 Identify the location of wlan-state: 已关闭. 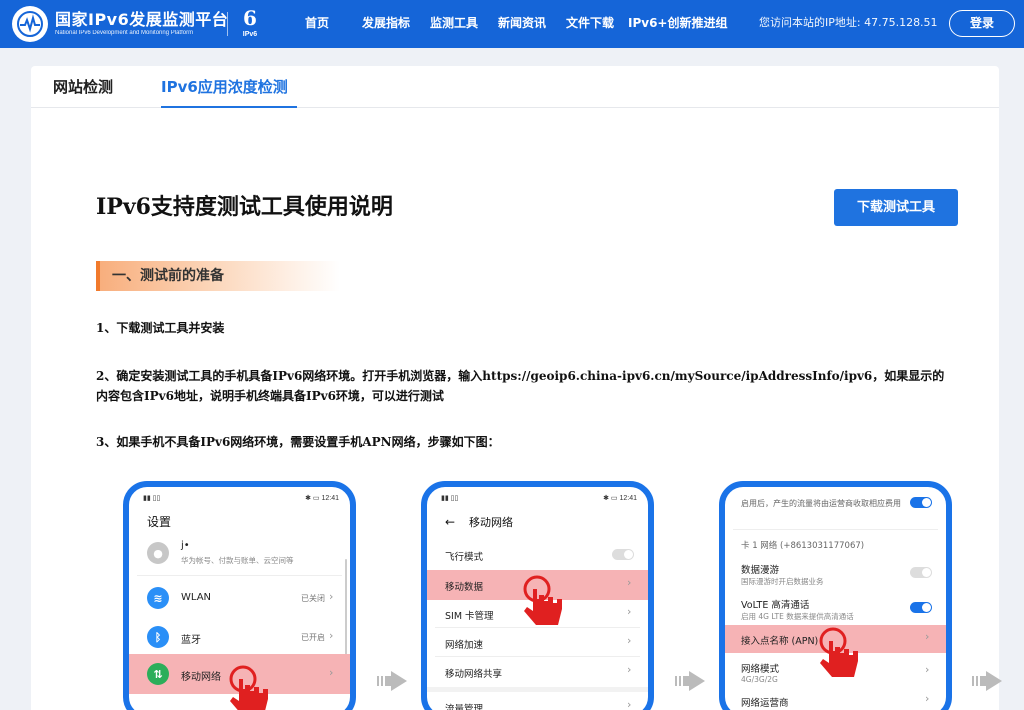
(313, 598).